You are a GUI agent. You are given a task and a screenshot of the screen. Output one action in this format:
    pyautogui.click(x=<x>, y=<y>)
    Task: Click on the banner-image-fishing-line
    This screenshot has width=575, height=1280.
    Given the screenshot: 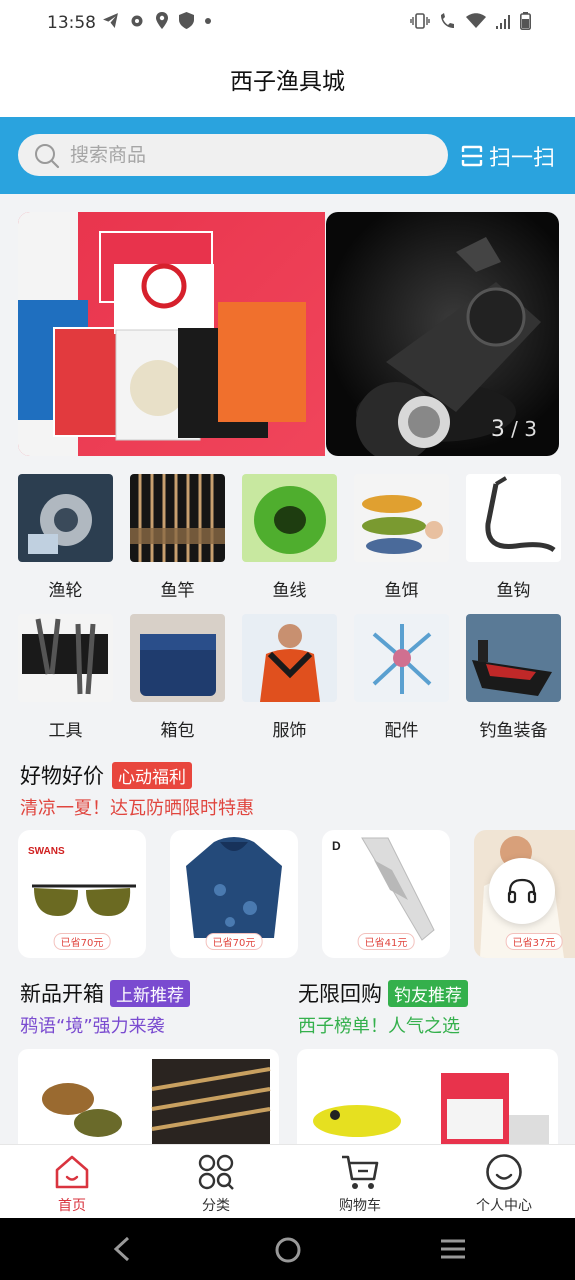 What is the action you would take?
    pyautogui.click(x=171, y=334)
    